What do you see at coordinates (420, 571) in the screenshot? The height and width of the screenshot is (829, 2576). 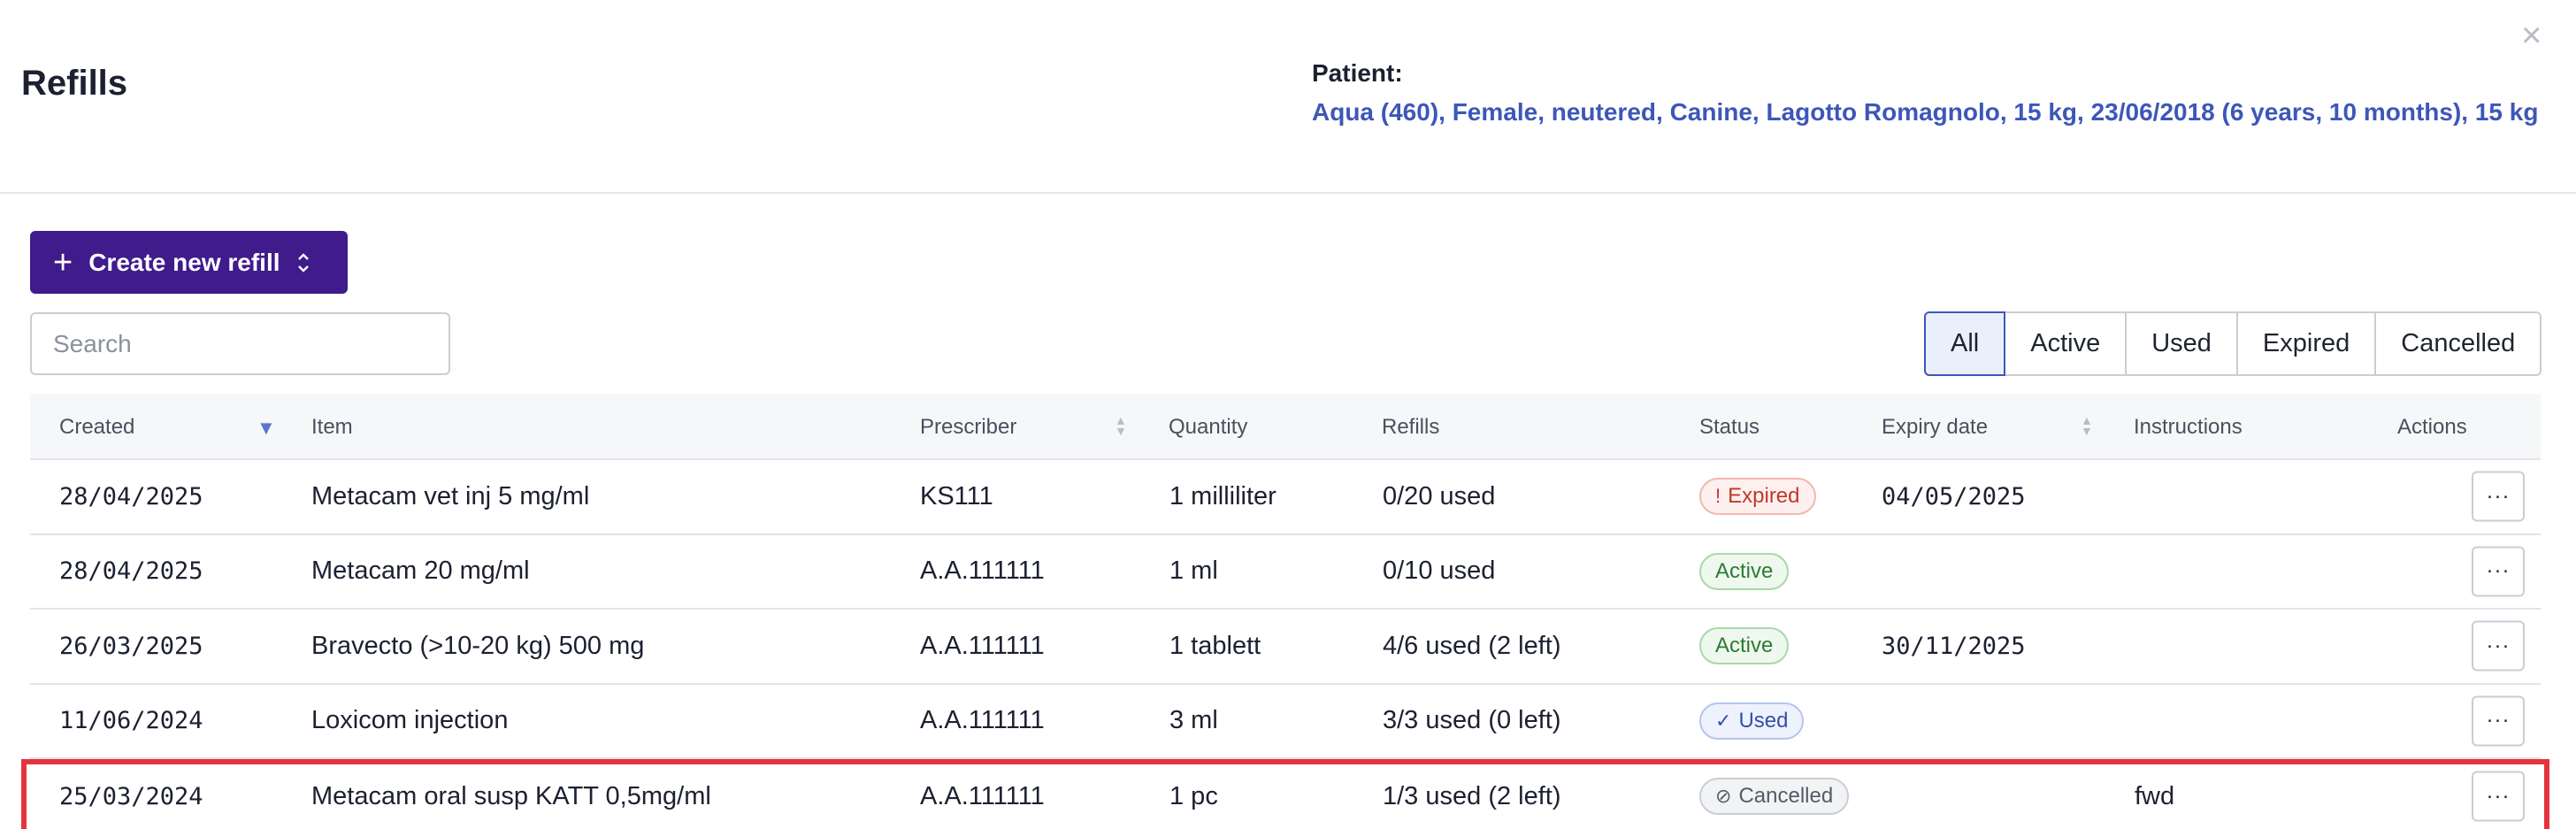 I see `cell-item: Metacam 20 mg/ml` at bounding box center [420, 571].